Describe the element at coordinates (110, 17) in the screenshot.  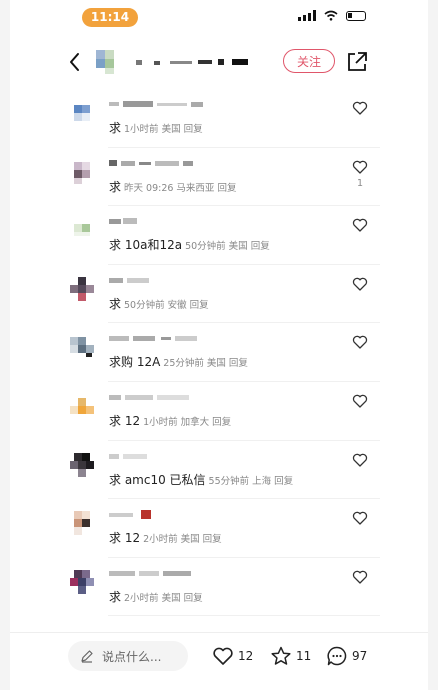
I see `status-time: 11:14` at that location.